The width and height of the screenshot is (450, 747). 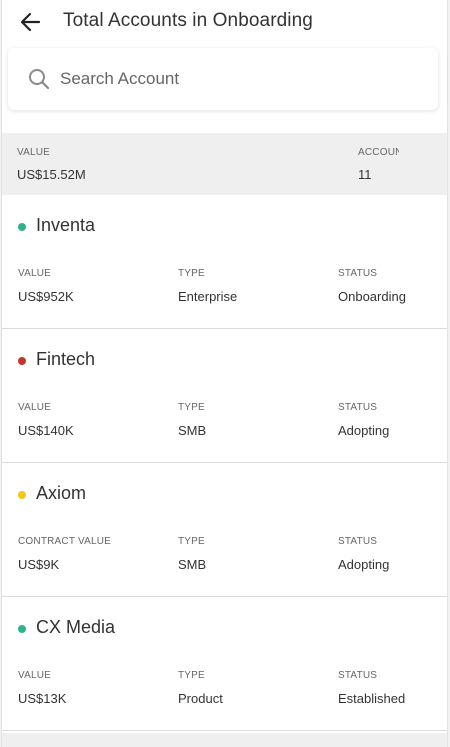 I want to click on field-contract-value: CONTRACT VALUE US$9K, so click(x=65, y=554).